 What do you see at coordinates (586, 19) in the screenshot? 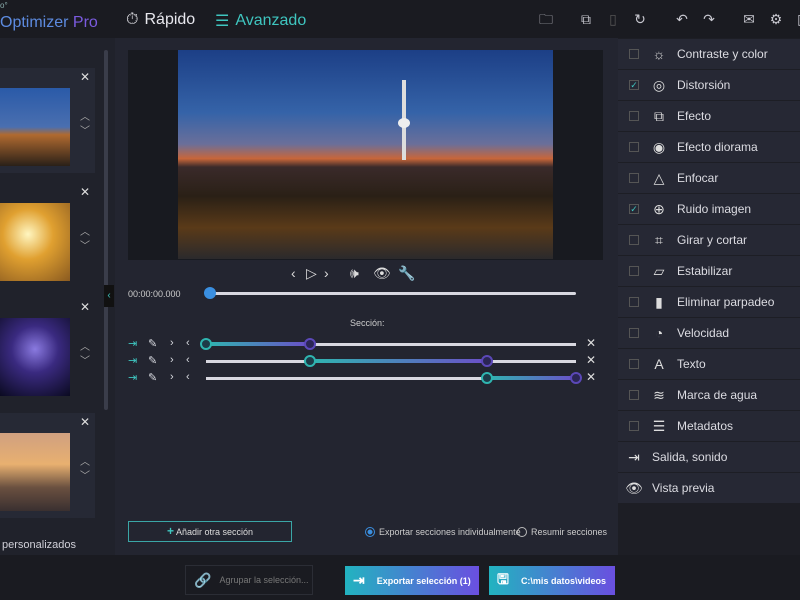
I see `copy-icon: ⧉` at bounding box center [586, 19].